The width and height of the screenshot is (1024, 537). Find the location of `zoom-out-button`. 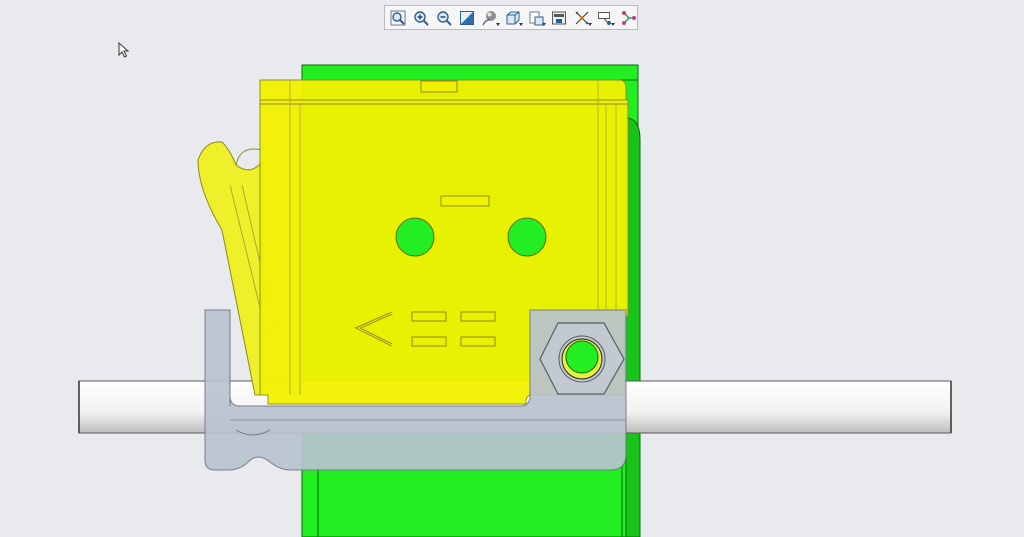

zoom-out-button is located at coordinates (444, 17).